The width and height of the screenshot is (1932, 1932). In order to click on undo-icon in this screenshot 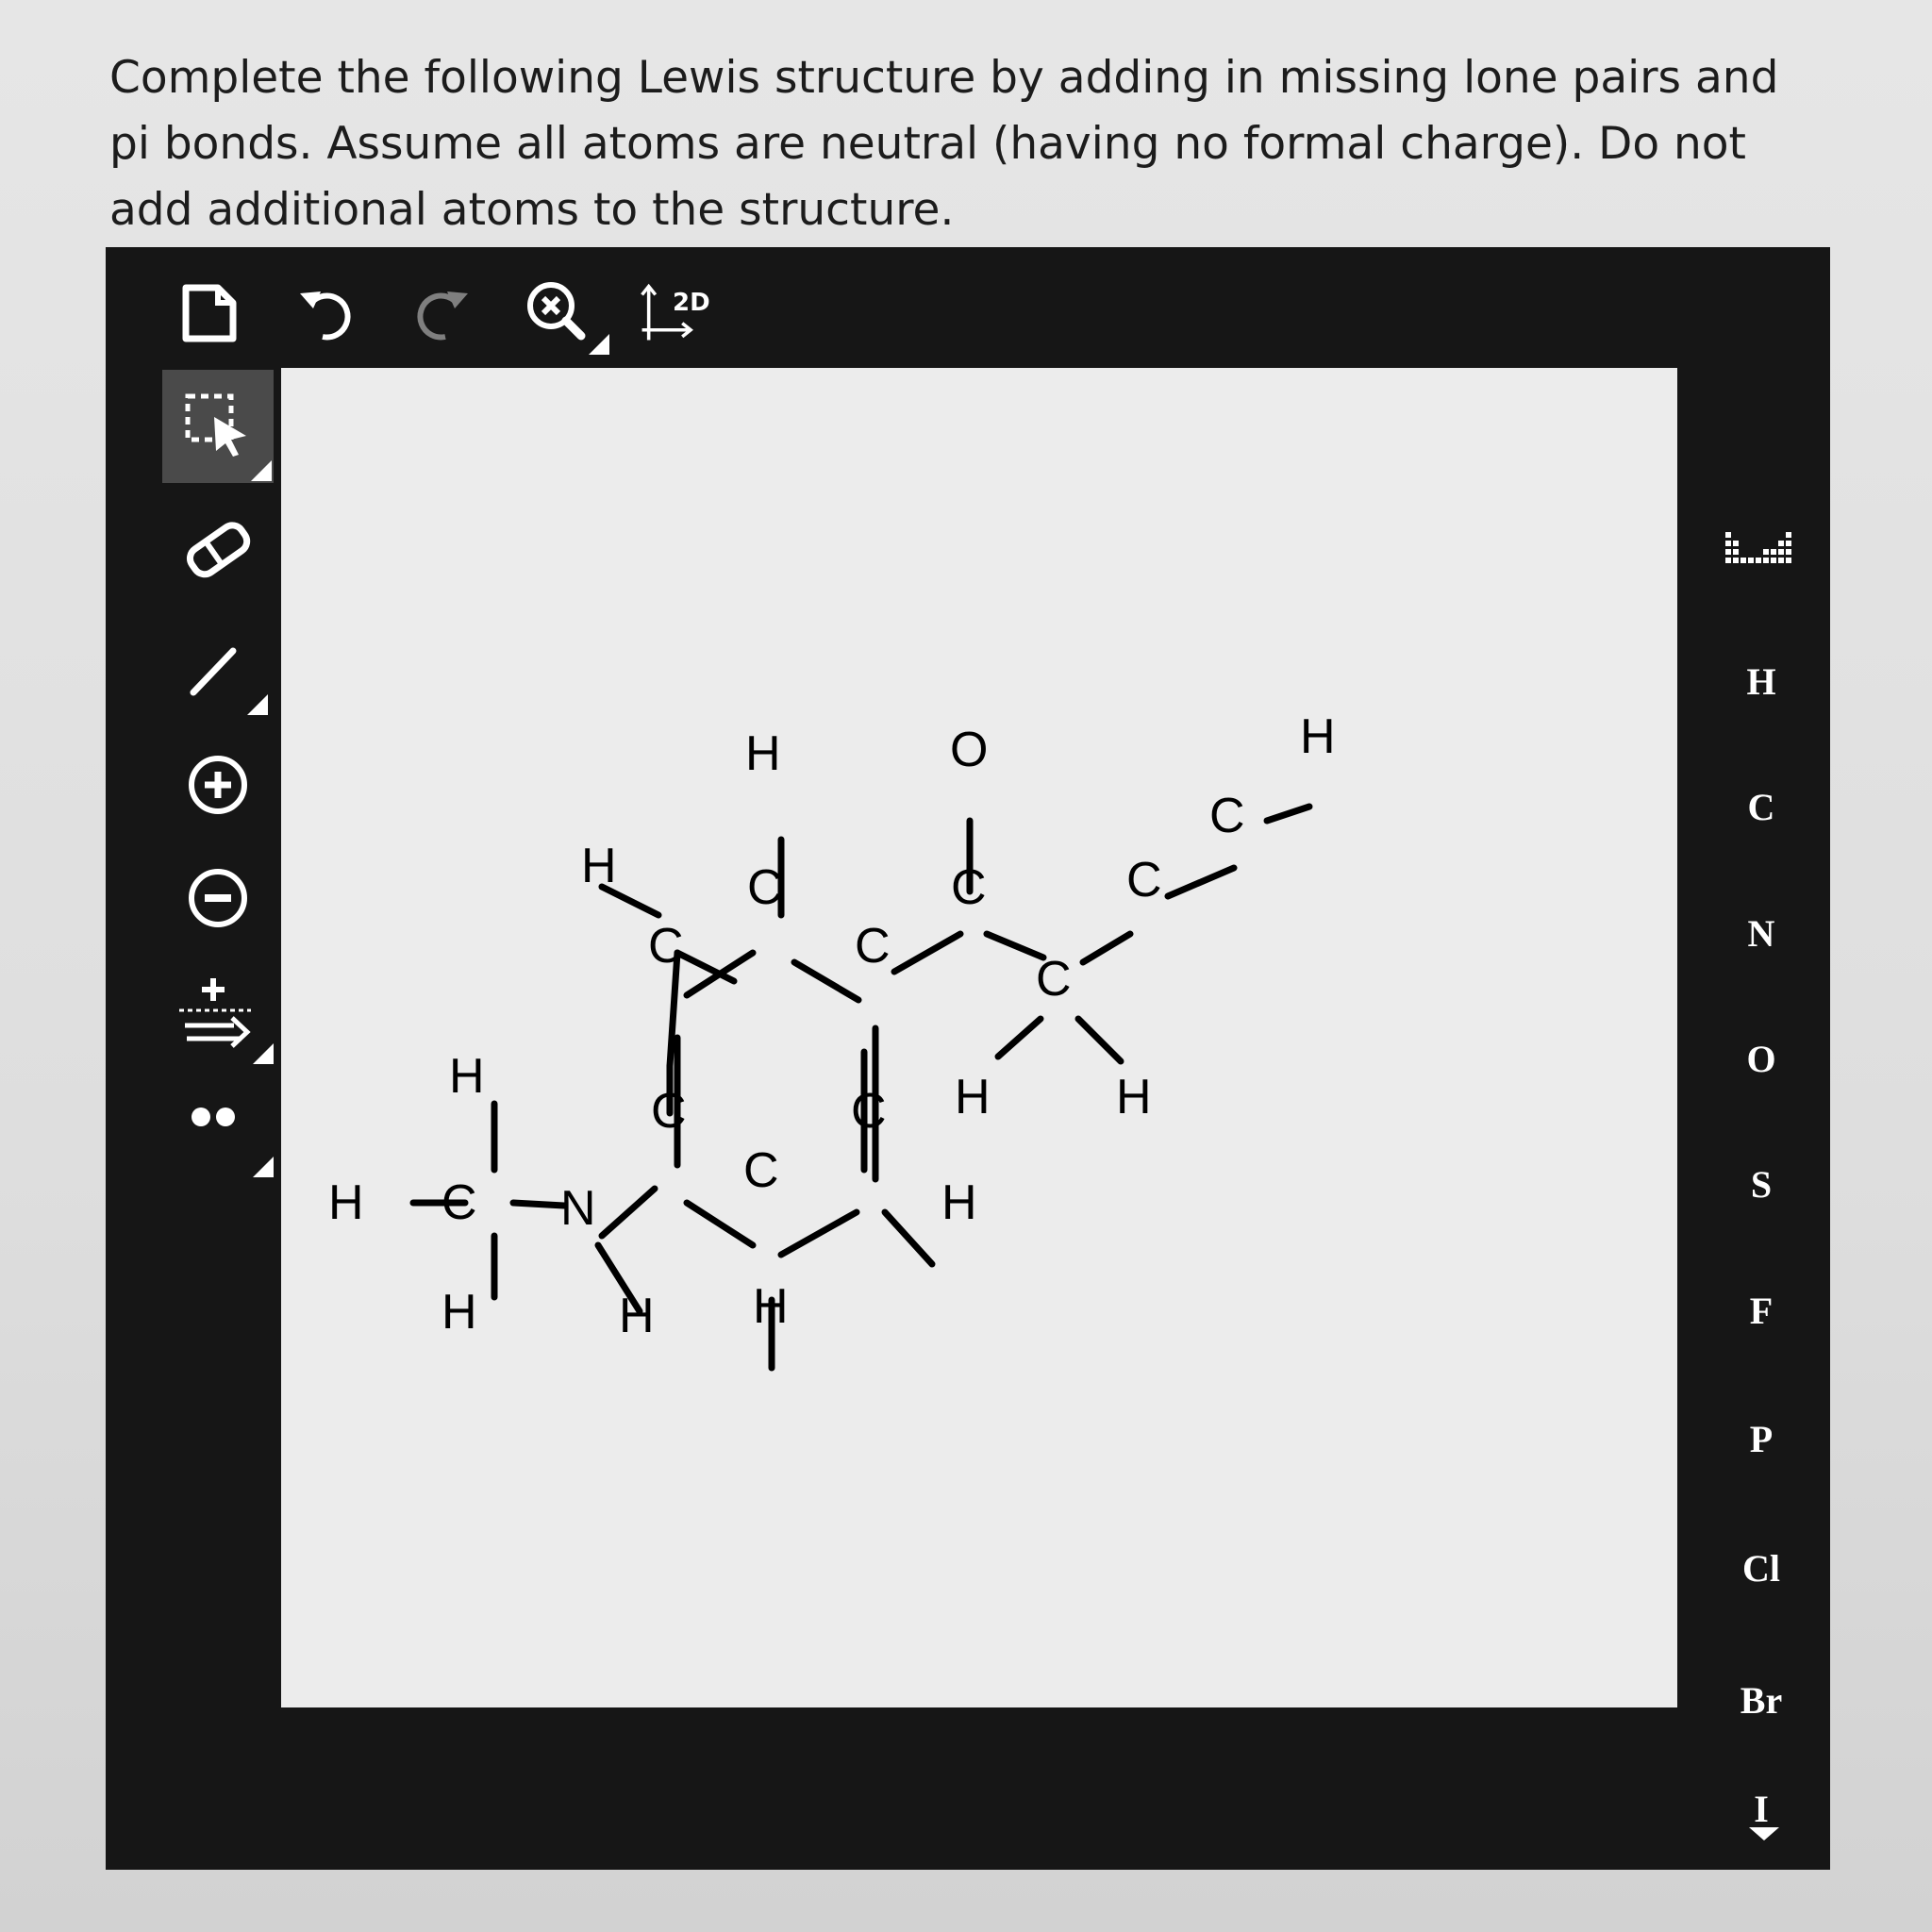, I will do `click(325, 316)`.